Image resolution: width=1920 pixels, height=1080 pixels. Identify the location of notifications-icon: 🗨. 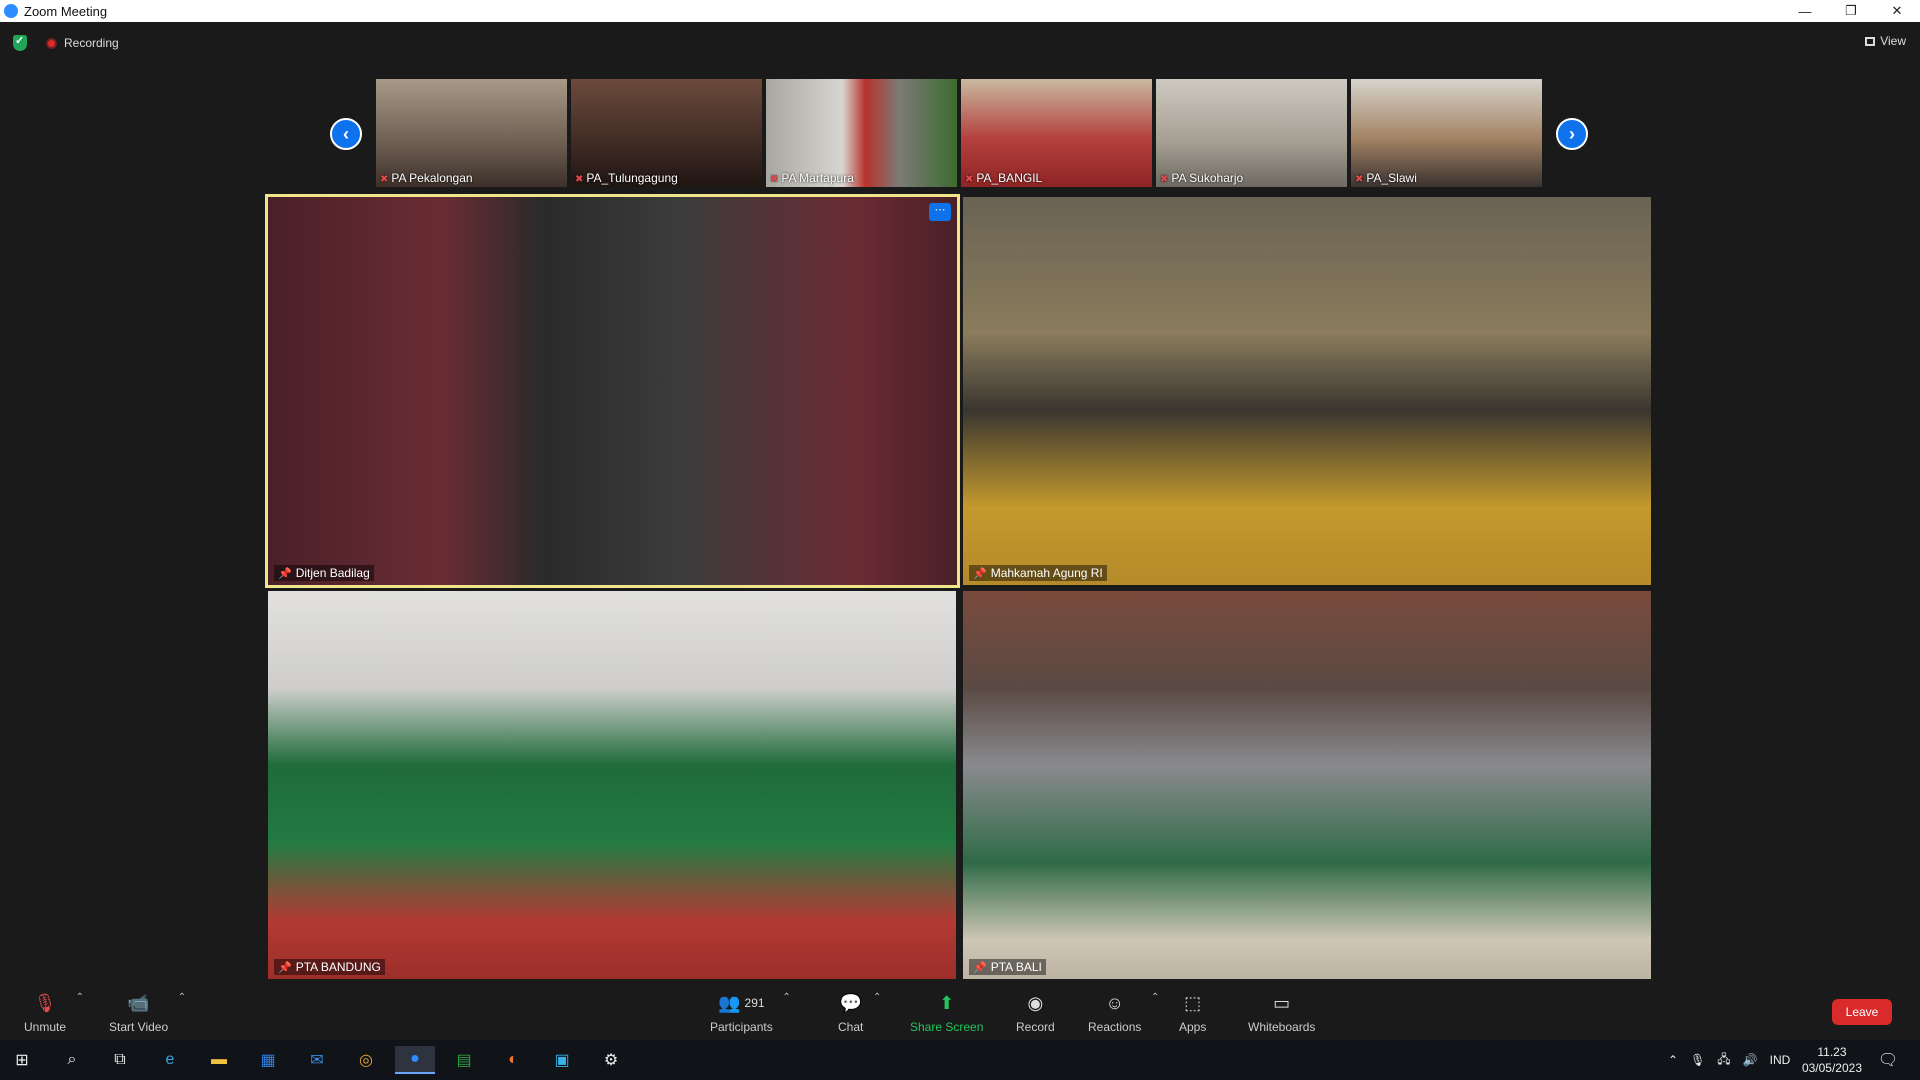
(1888, 1060).